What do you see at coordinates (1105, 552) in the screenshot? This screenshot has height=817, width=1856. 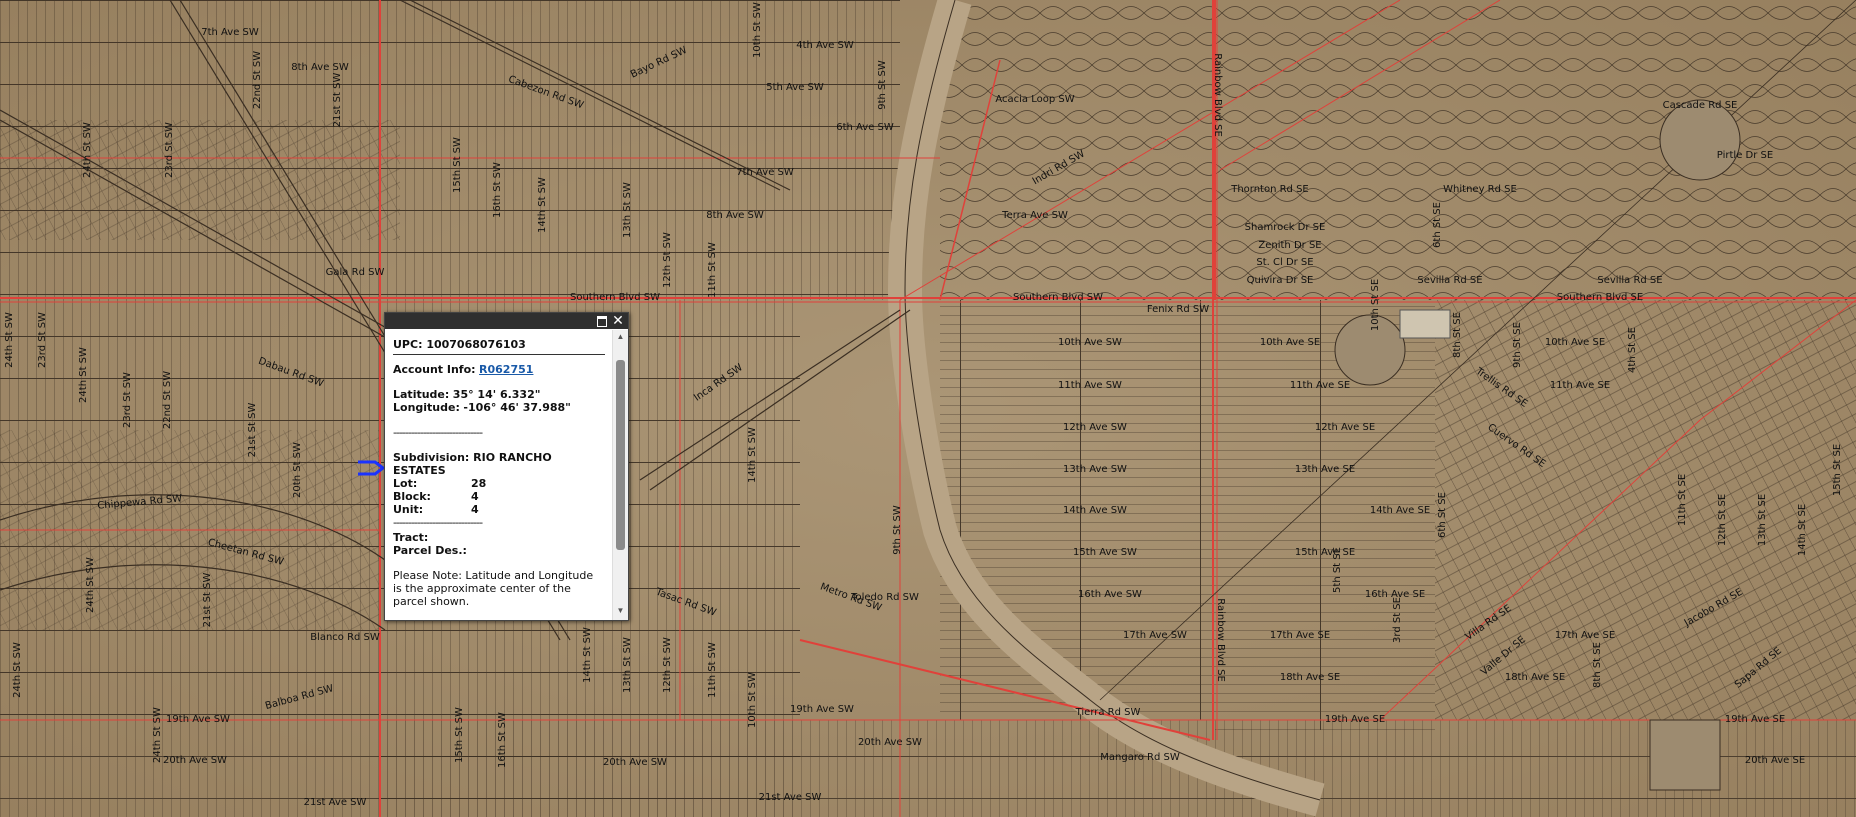 I see `street-label: 15th Ave SW` at bounding box center [1105, 552].